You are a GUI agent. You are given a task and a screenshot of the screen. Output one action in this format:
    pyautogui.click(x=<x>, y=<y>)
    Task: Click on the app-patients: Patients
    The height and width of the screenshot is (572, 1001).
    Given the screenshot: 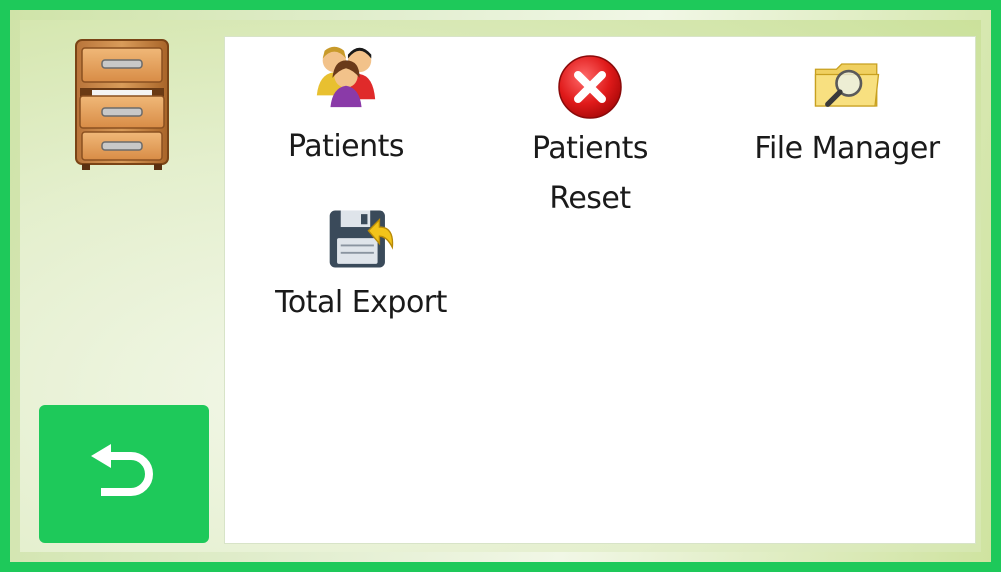 What is the action you would take?
    pyautogui.click(x=346, y=106)
    